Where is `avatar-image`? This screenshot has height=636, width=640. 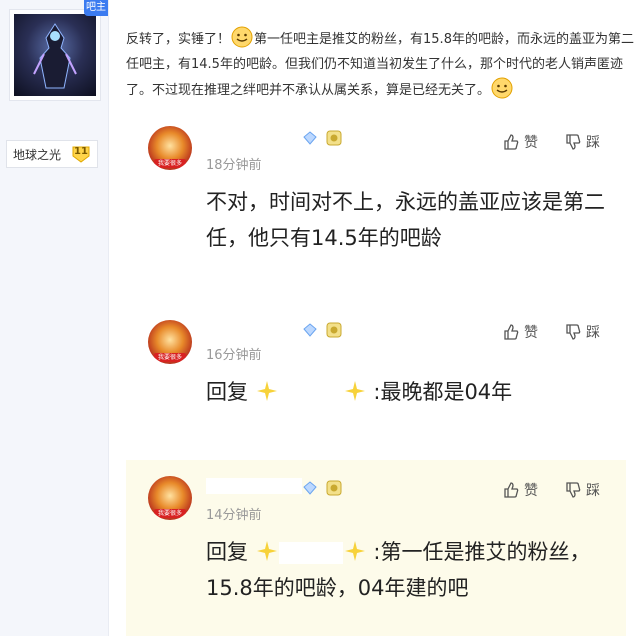
avatar-image is located at coordinates (55, 55).